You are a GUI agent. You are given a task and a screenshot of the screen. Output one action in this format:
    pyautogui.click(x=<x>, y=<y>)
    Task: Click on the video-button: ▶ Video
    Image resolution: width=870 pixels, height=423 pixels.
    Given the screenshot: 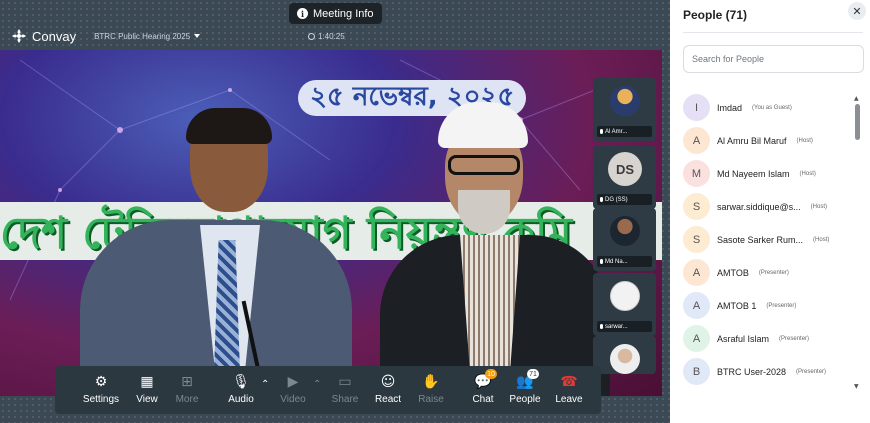 What is the action you would take?
    pyautogui.click(x=293, y=390)
    